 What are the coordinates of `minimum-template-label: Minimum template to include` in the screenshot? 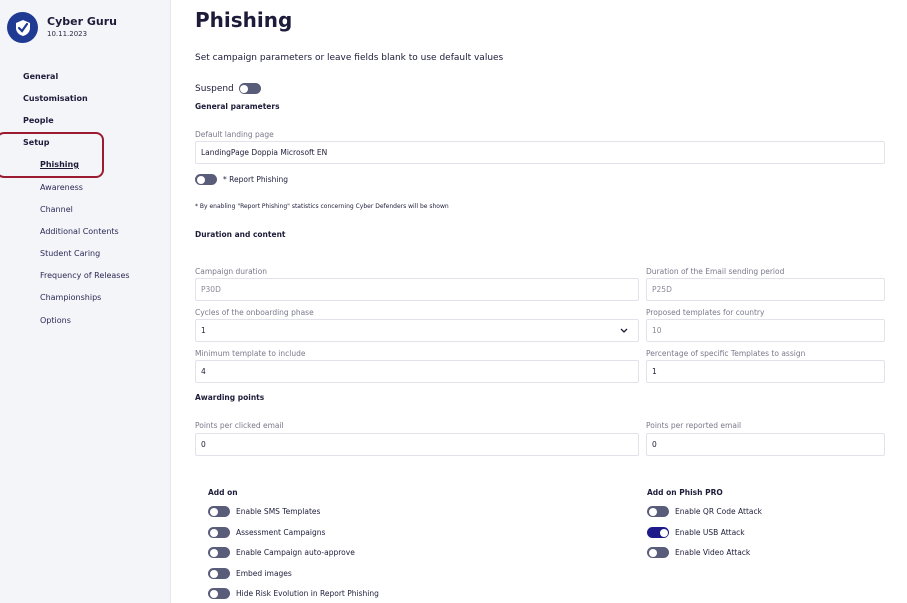 It's located at (250, 353).